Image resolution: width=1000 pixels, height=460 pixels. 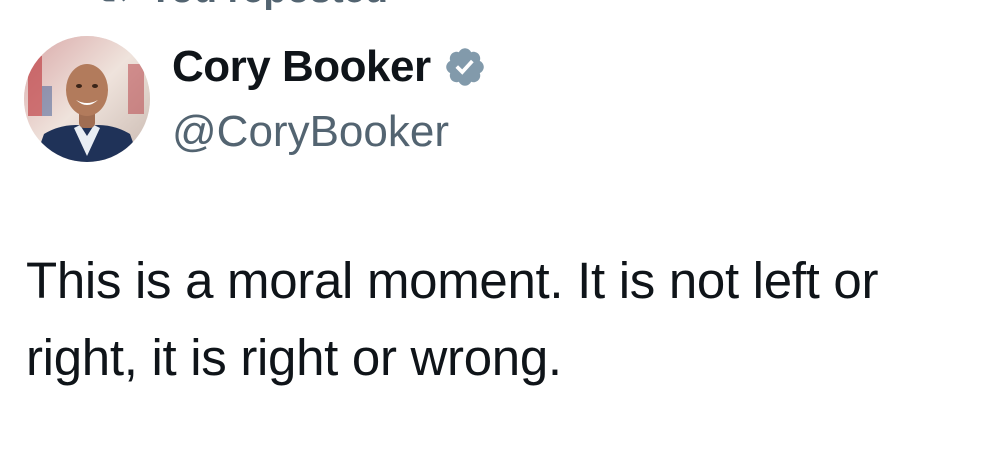 What do you see at coordinates (301, 67) in the screenshot?
I see `display-name: Cory Booker` at bounding box center [301, 67].